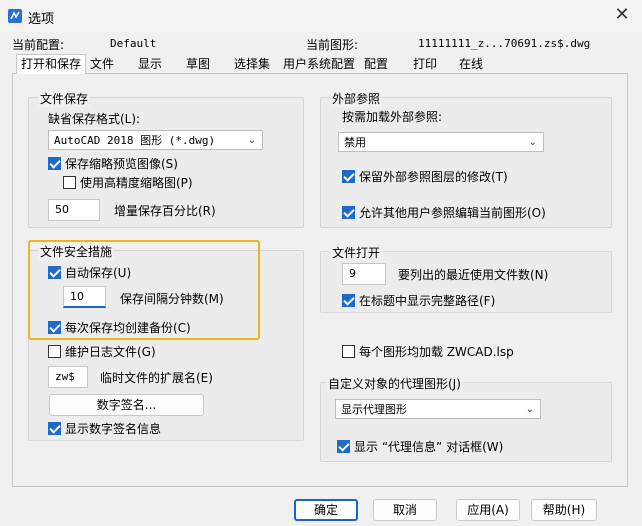 The image size is (642, 526). Describe the element at coordinates (252, 64) in the screenshot. I see `tab-selection: 选择集` at that location.